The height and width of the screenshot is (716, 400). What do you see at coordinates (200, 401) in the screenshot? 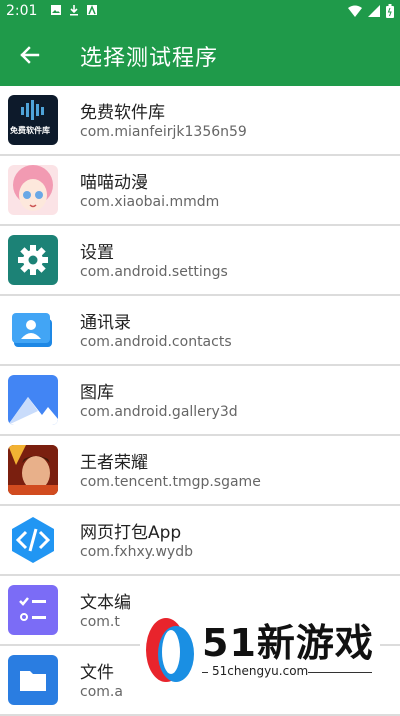
I see `app-item-gallery: 图库 com.android.gallery3d` at bounding box center [200, 401].